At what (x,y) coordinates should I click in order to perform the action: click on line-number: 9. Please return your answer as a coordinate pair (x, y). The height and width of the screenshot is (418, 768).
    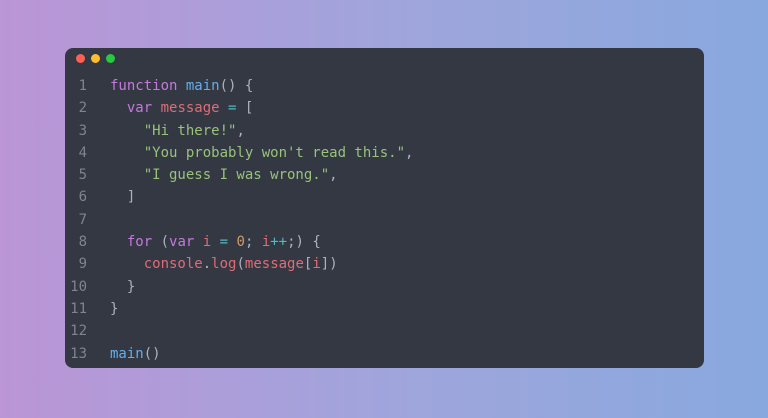
    Looking at the image, I should click on (82, 264).